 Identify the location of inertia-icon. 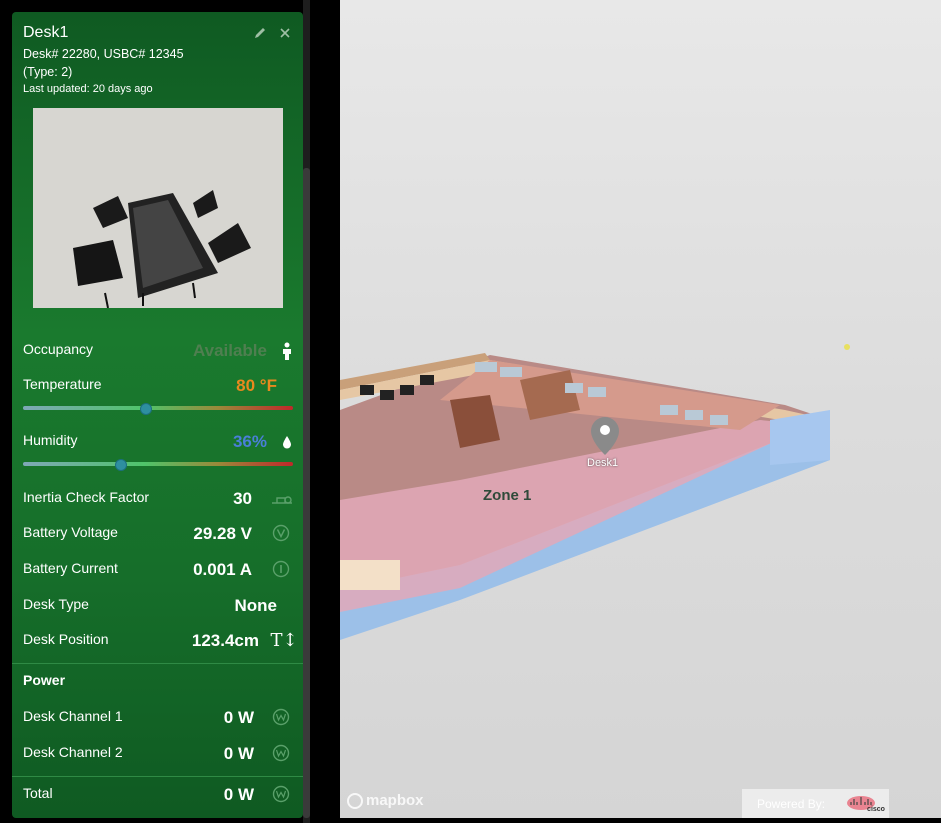
(282, 499).